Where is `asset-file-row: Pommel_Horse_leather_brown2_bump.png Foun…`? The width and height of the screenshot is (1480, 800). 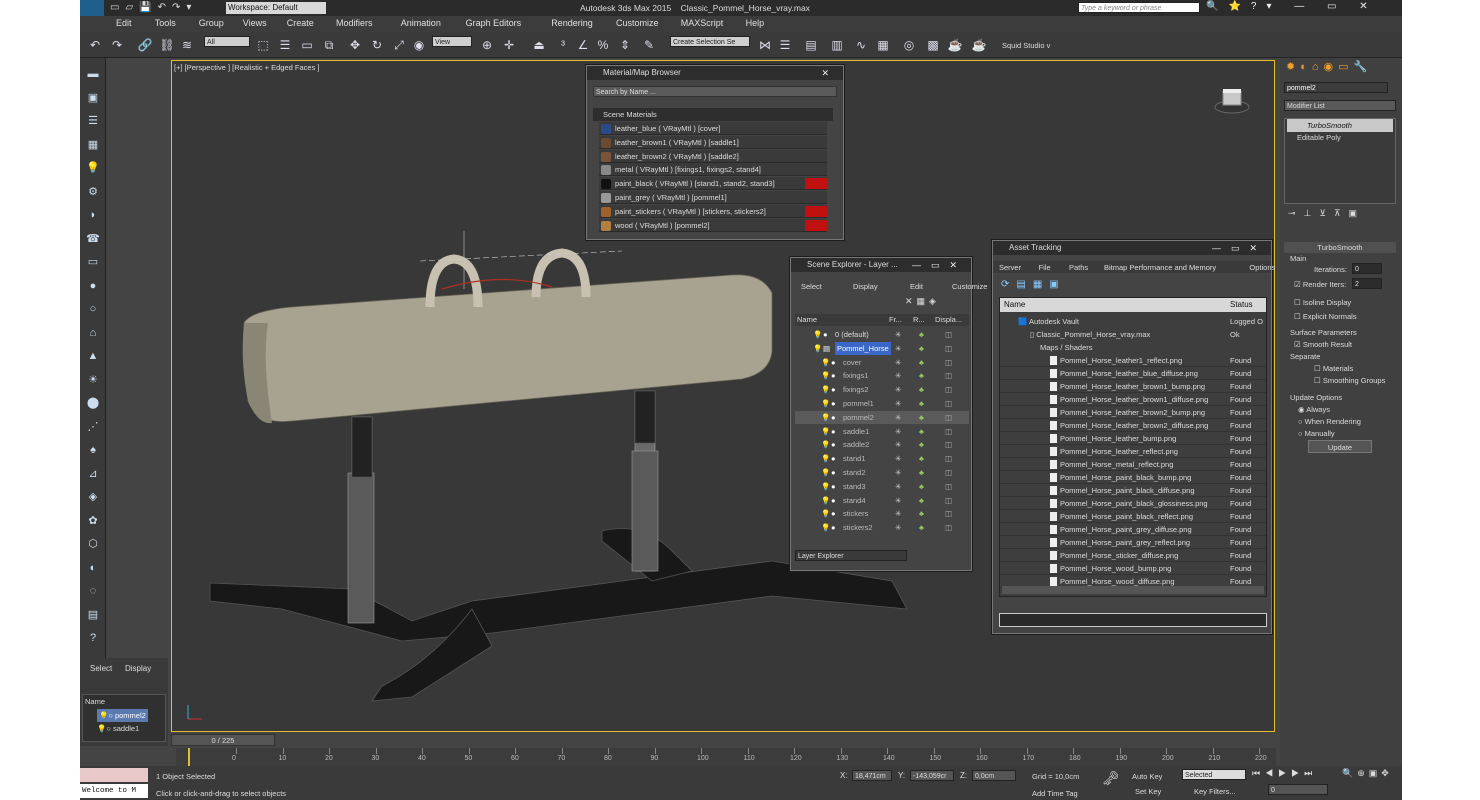
asset-file-row: Pommel_Horse_leather_brown2_bump.png Foun… is located at coordinates (1133, 412).